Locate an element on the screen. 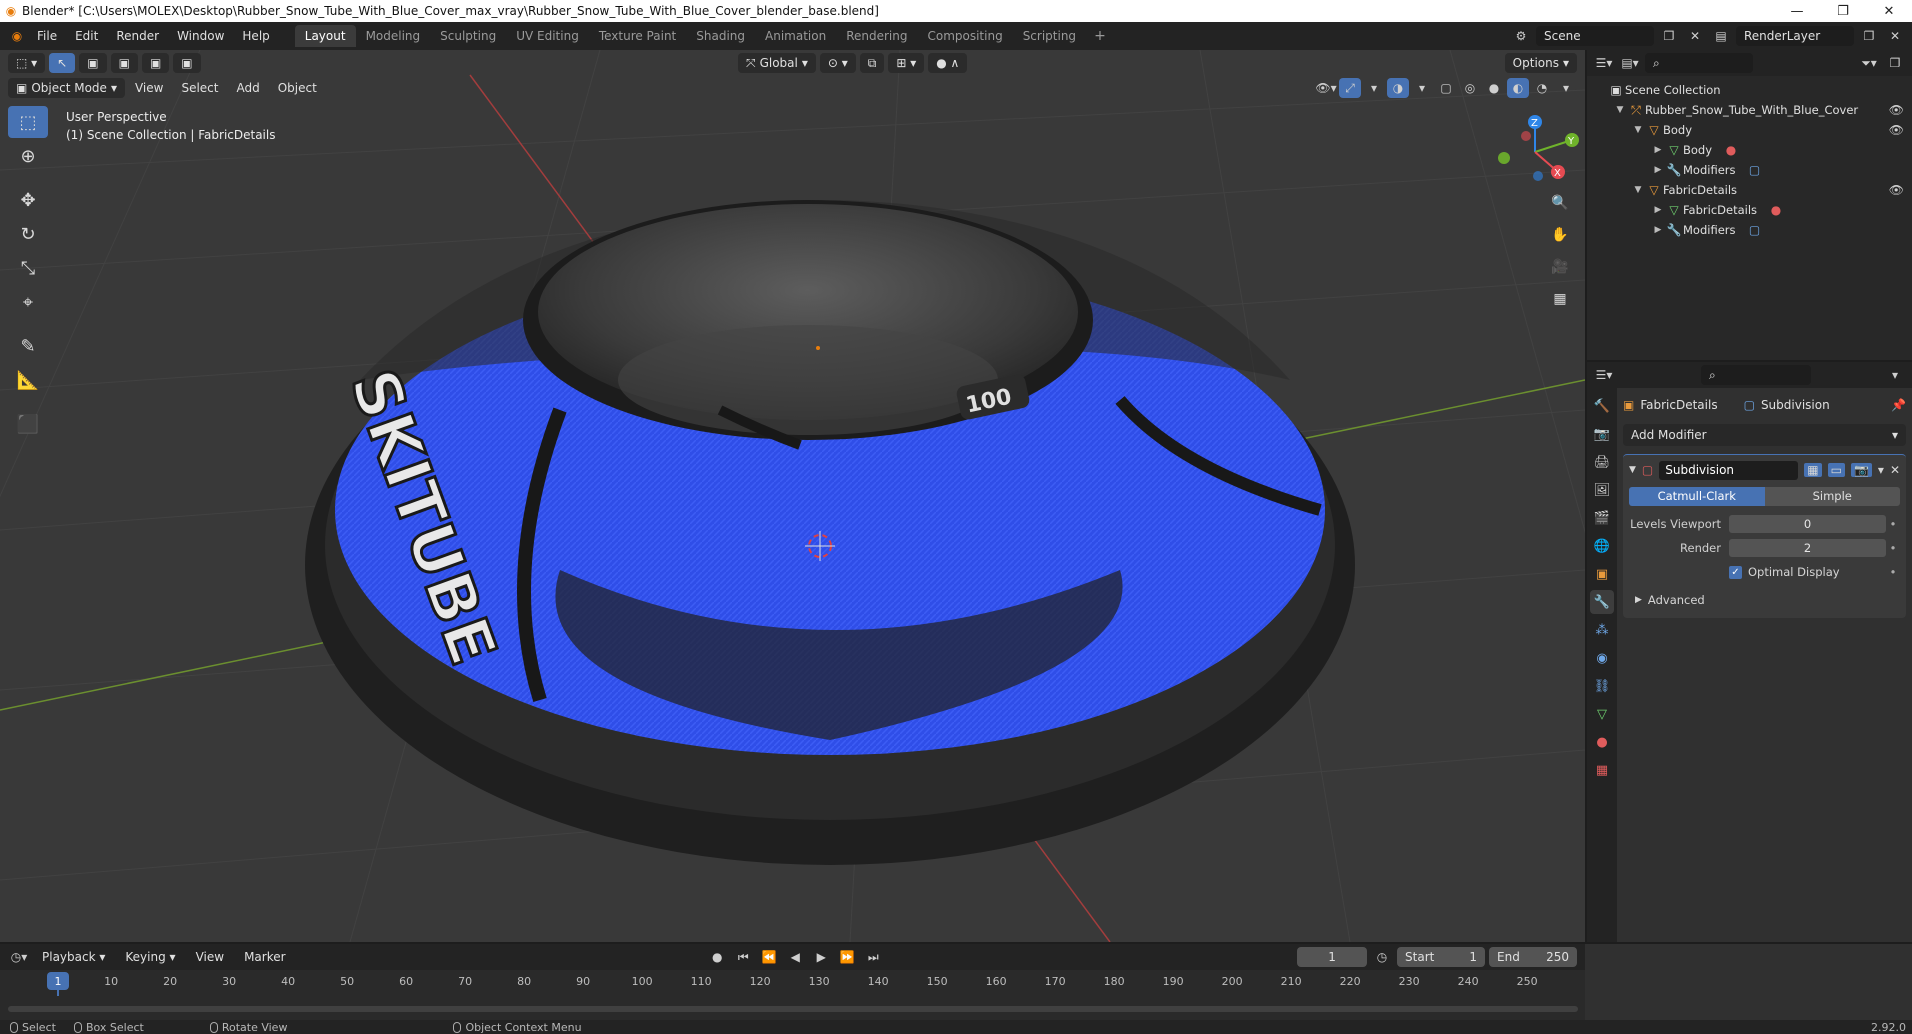 Image resolution: width=1912 pixels, height=1034 pixels. outliner-row-fabricdetails-mesh: ▶ ▽ FabricDetails ● is located at coordinates (1749, 210).